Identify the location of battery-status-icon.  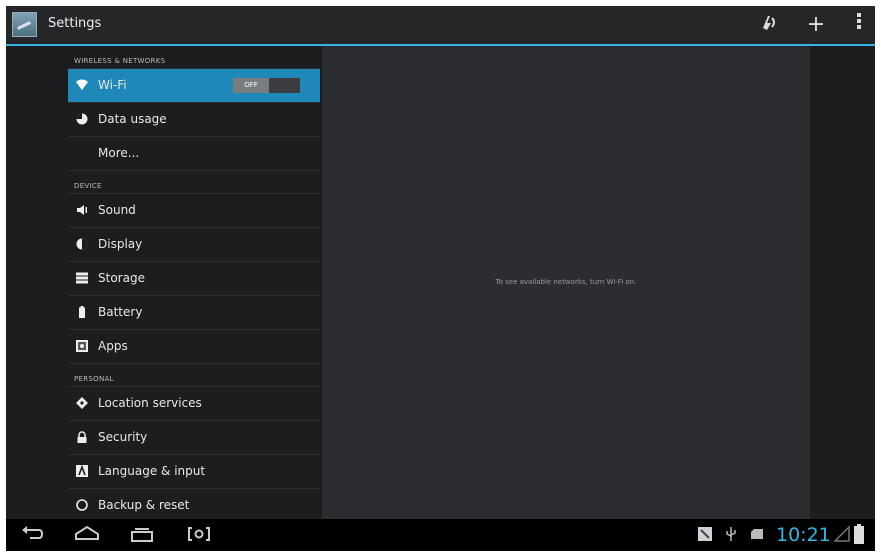
(859, 534).